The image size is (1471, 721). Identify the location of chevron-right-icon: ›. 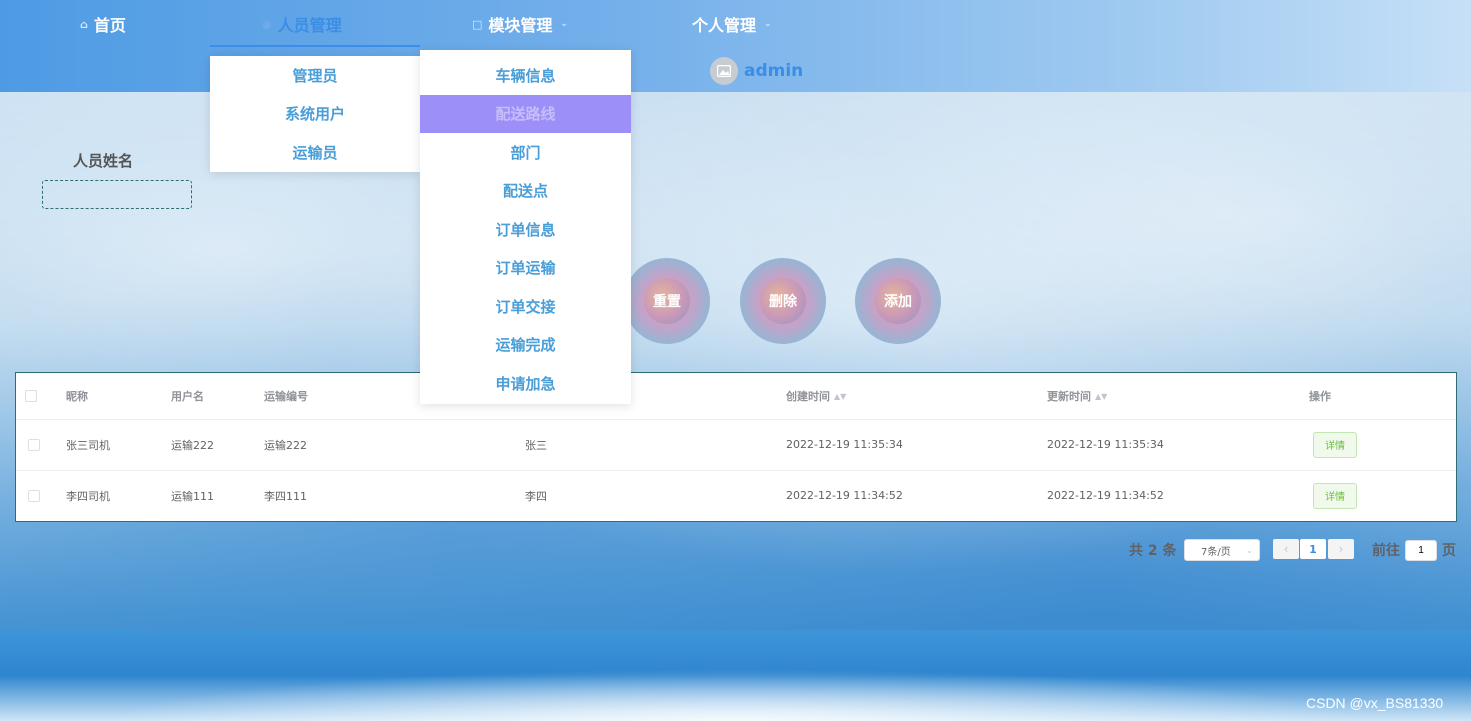
(1341, 549).